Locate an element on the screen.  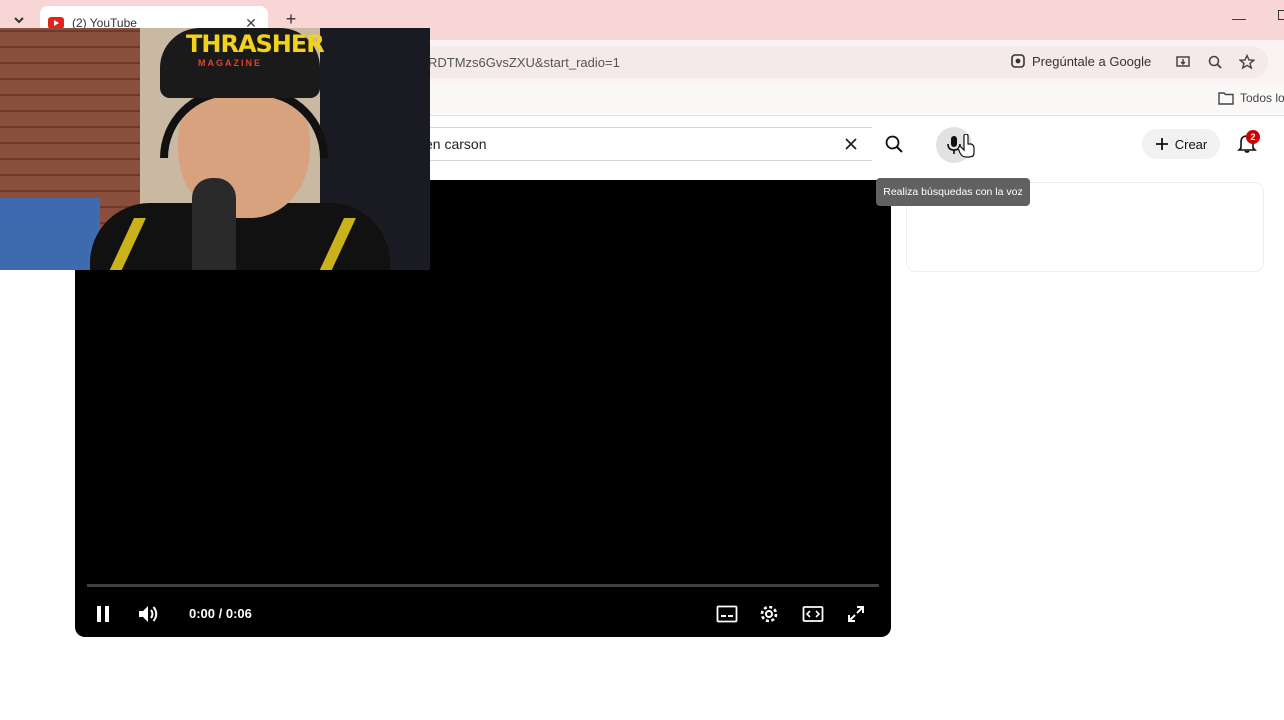
all-bookmarks-label: Todos lo is located at coordinates (1262, 98).